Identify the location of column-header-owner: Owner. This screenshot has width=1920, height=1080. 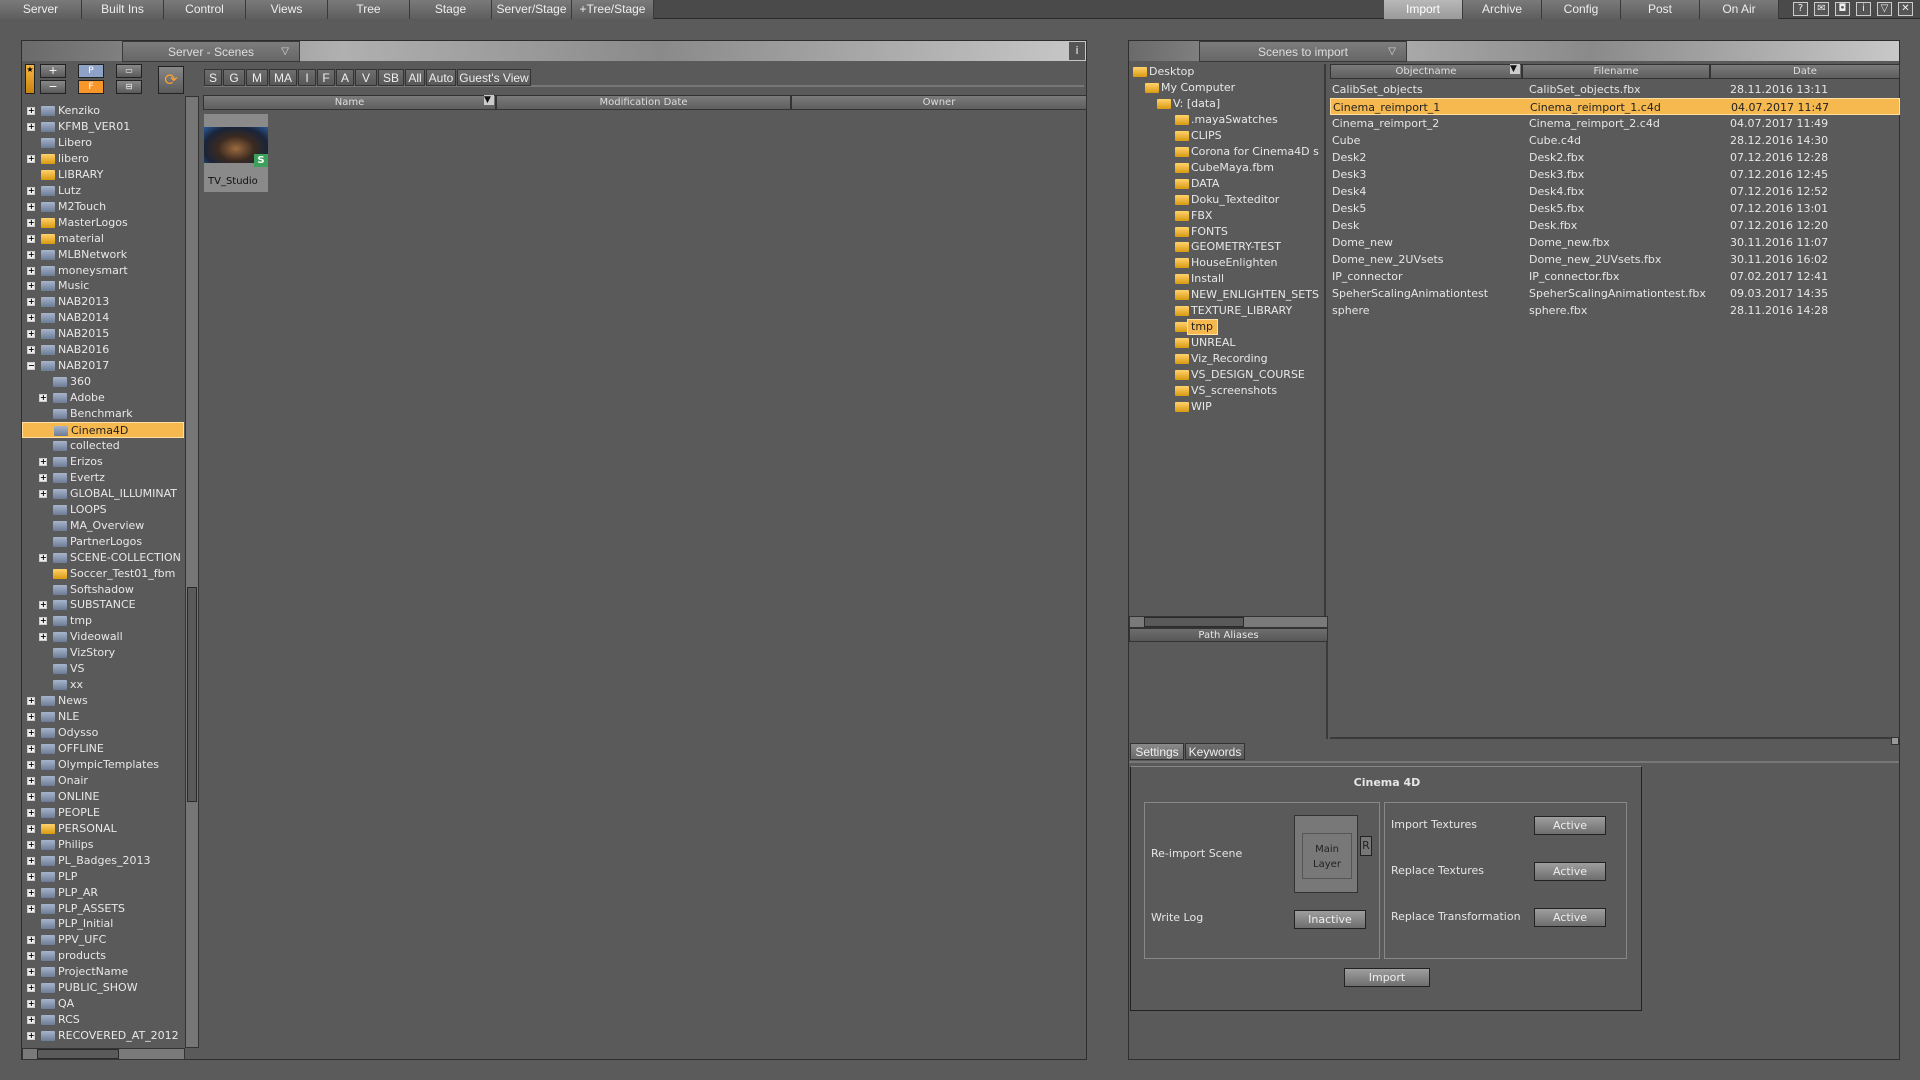
(939, 102).